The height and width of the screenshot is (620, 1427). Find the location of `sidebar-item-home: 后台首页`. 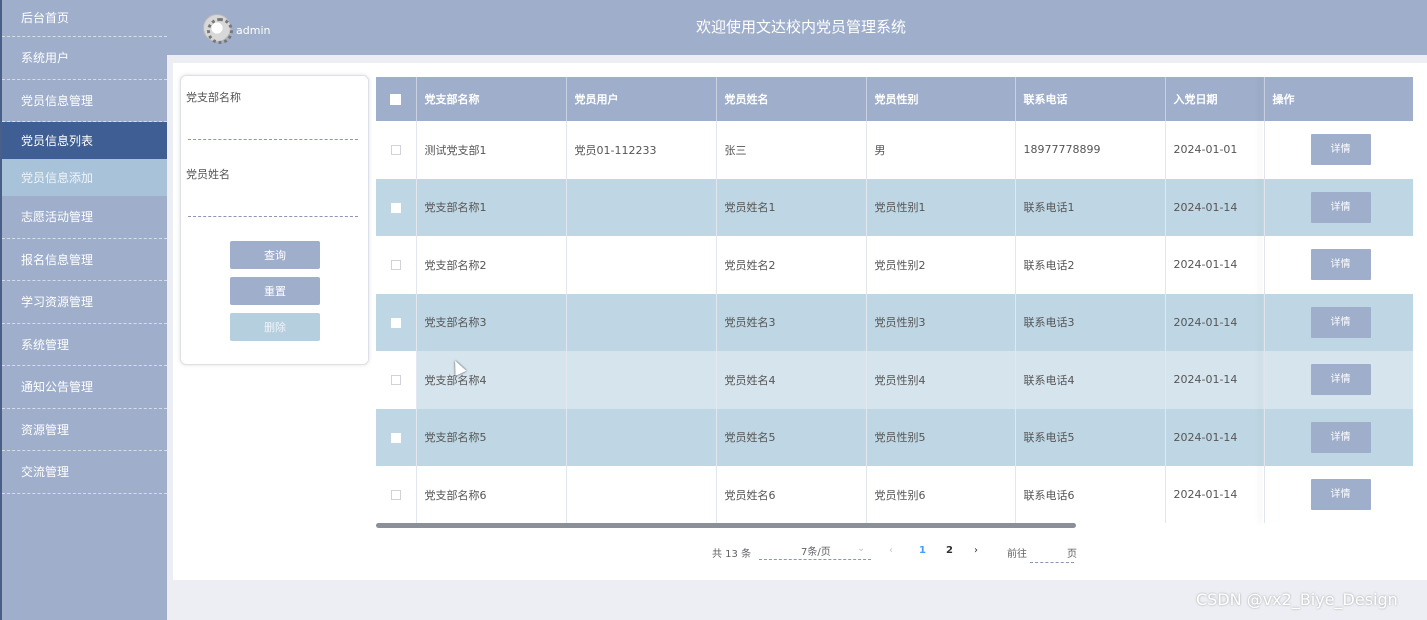

sidebar-item-home: 后台首页 is located at coordinates (84, 18).